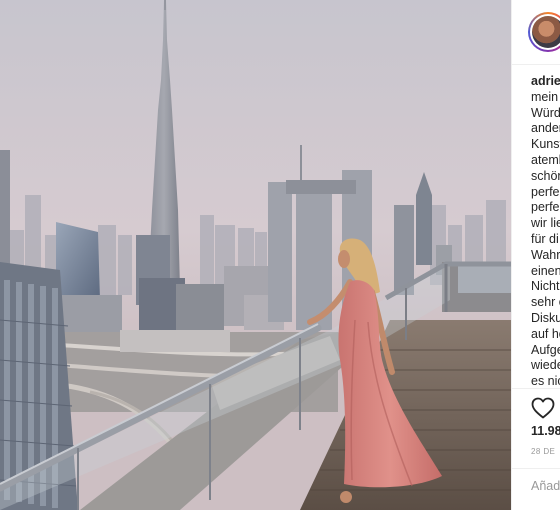  I want to click on post-date: 28 DE, so click(543, 451).